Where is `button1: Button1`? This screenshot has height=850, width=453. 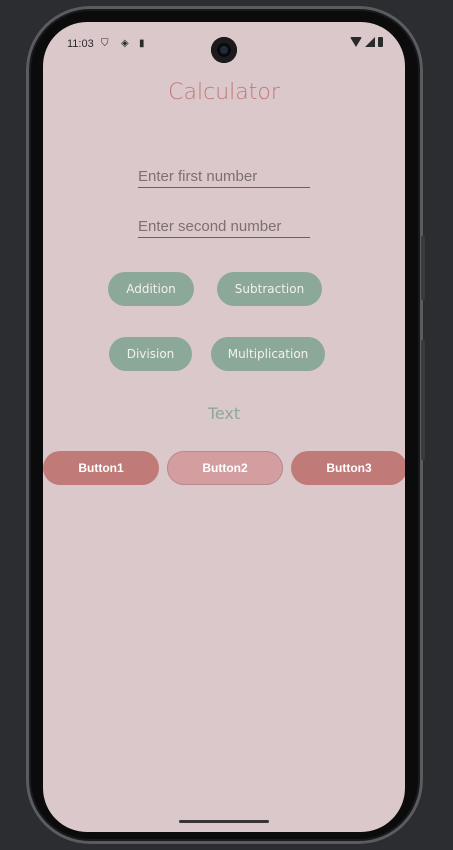
button1: Button1 is located at coordinates (101, 468).